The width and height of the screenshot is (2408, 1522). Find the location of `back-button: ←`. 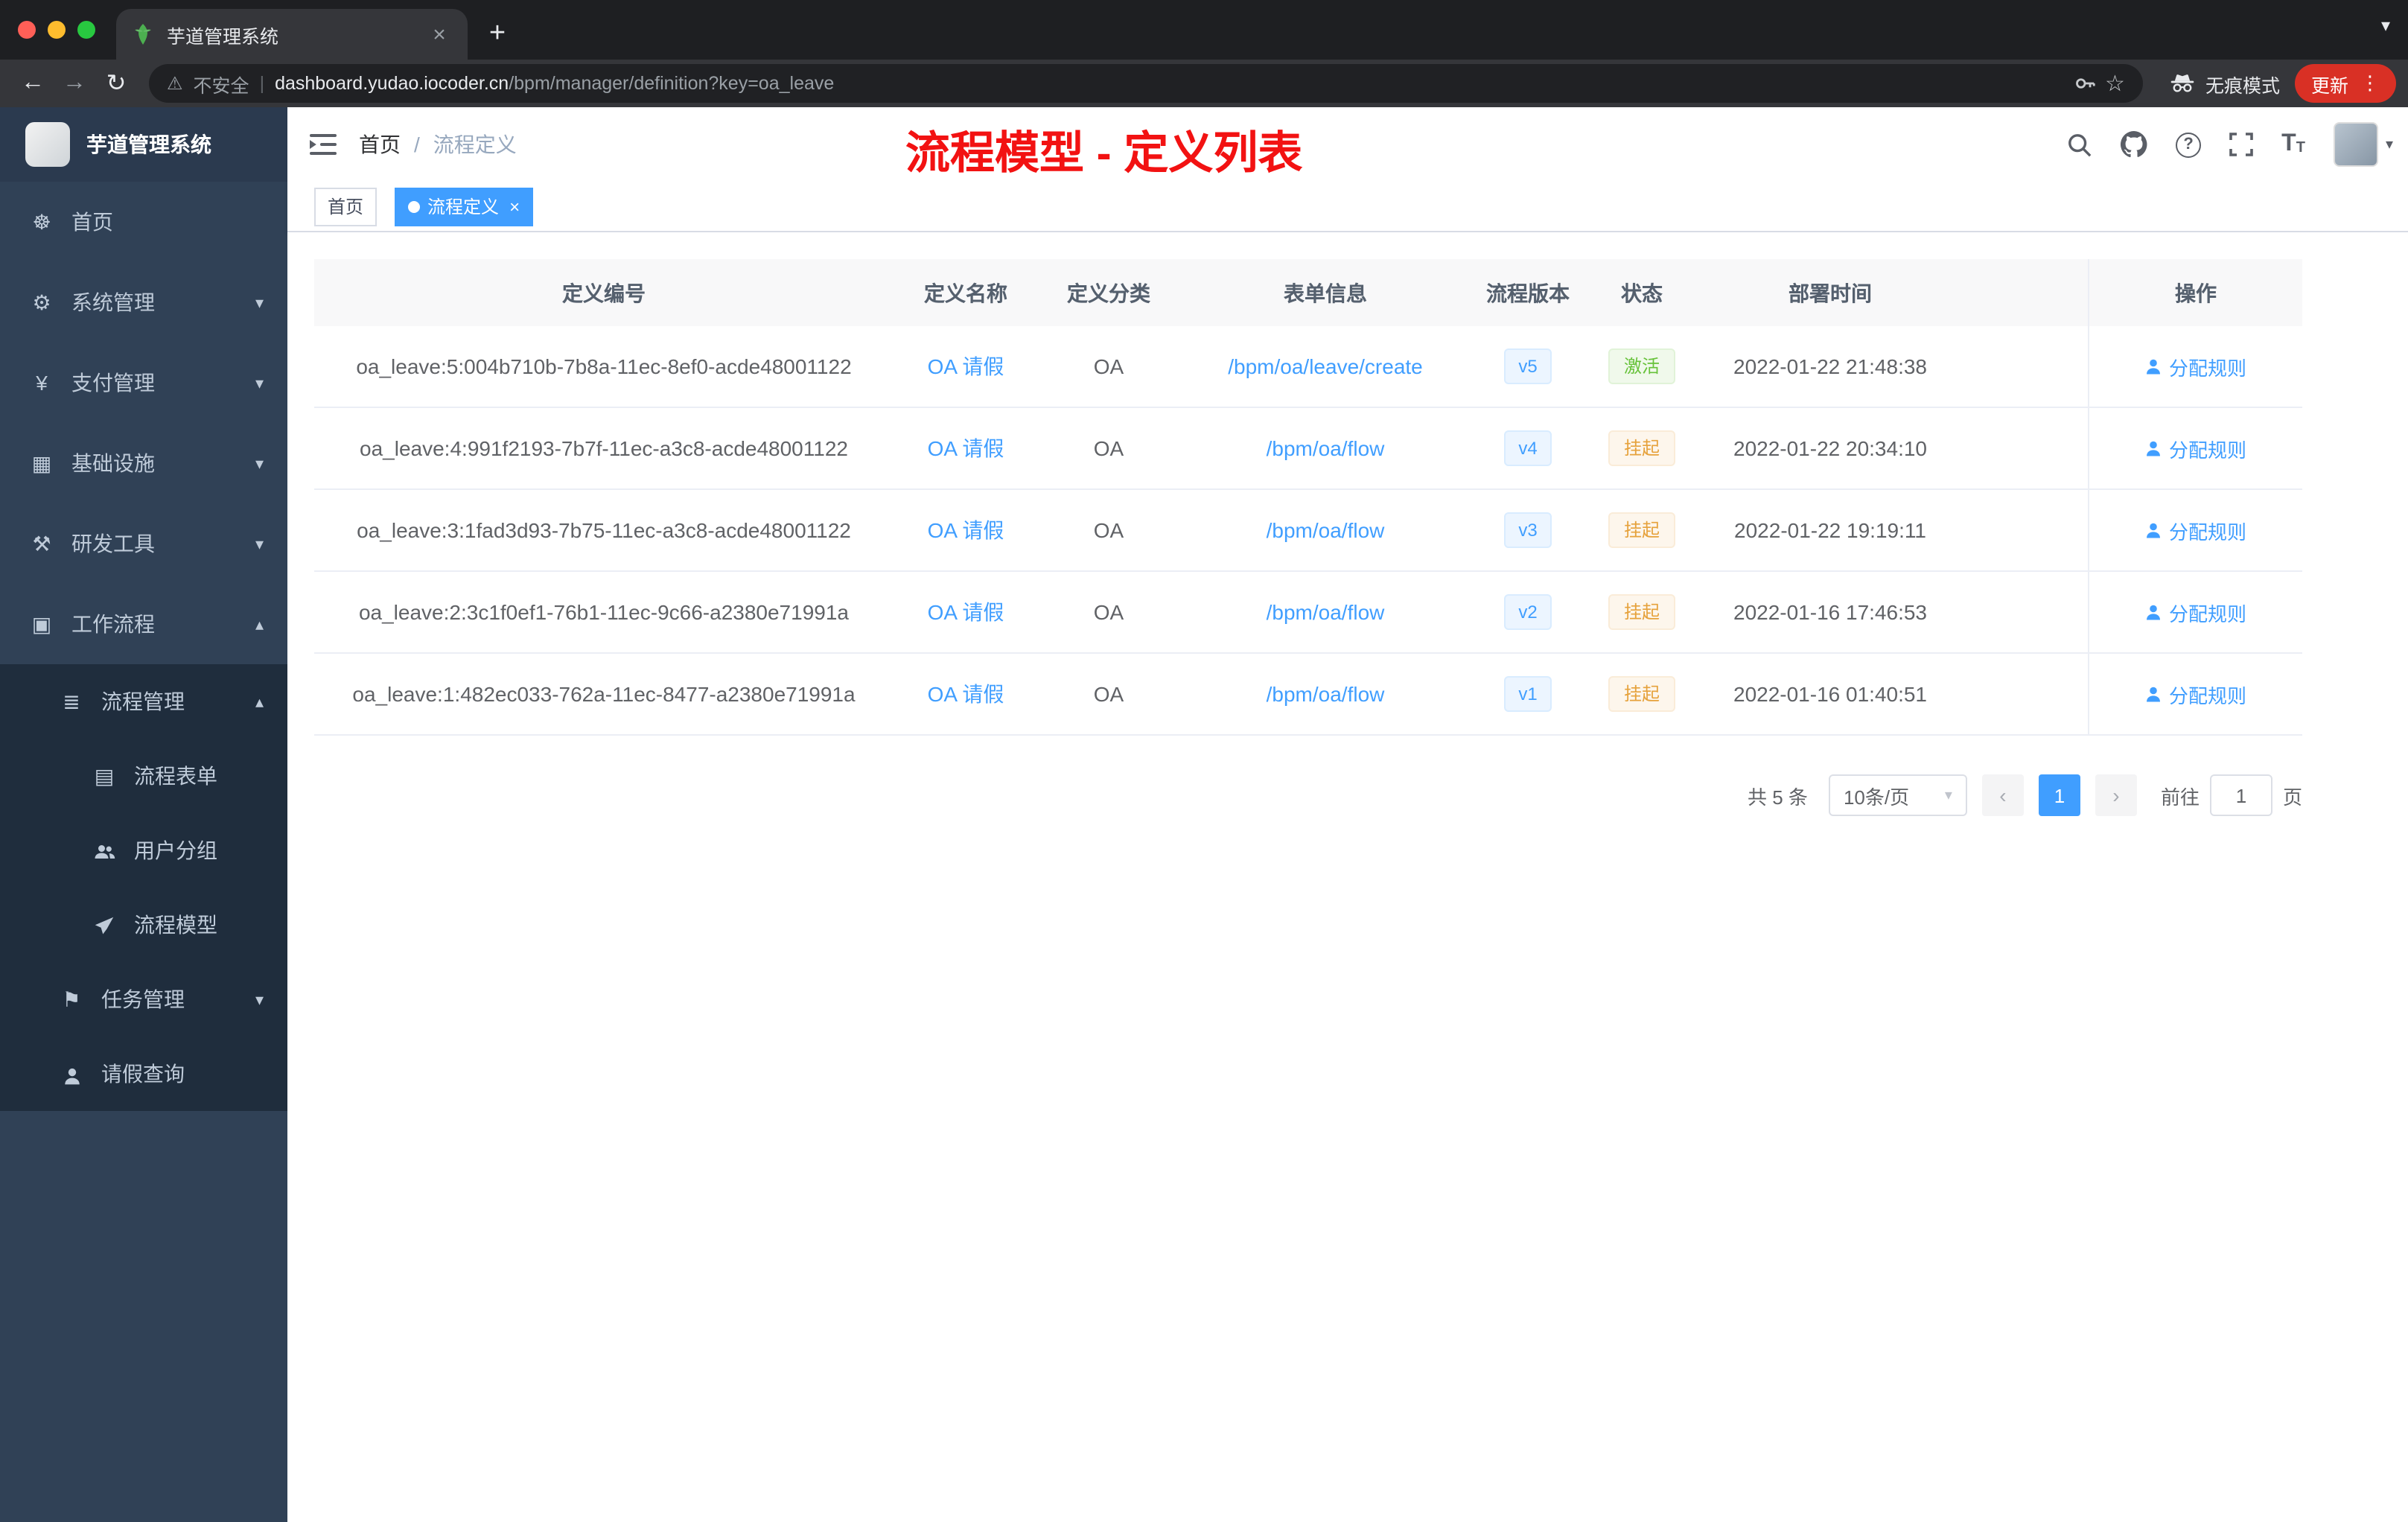

back-button: ← is located at coordinates (33, 83).